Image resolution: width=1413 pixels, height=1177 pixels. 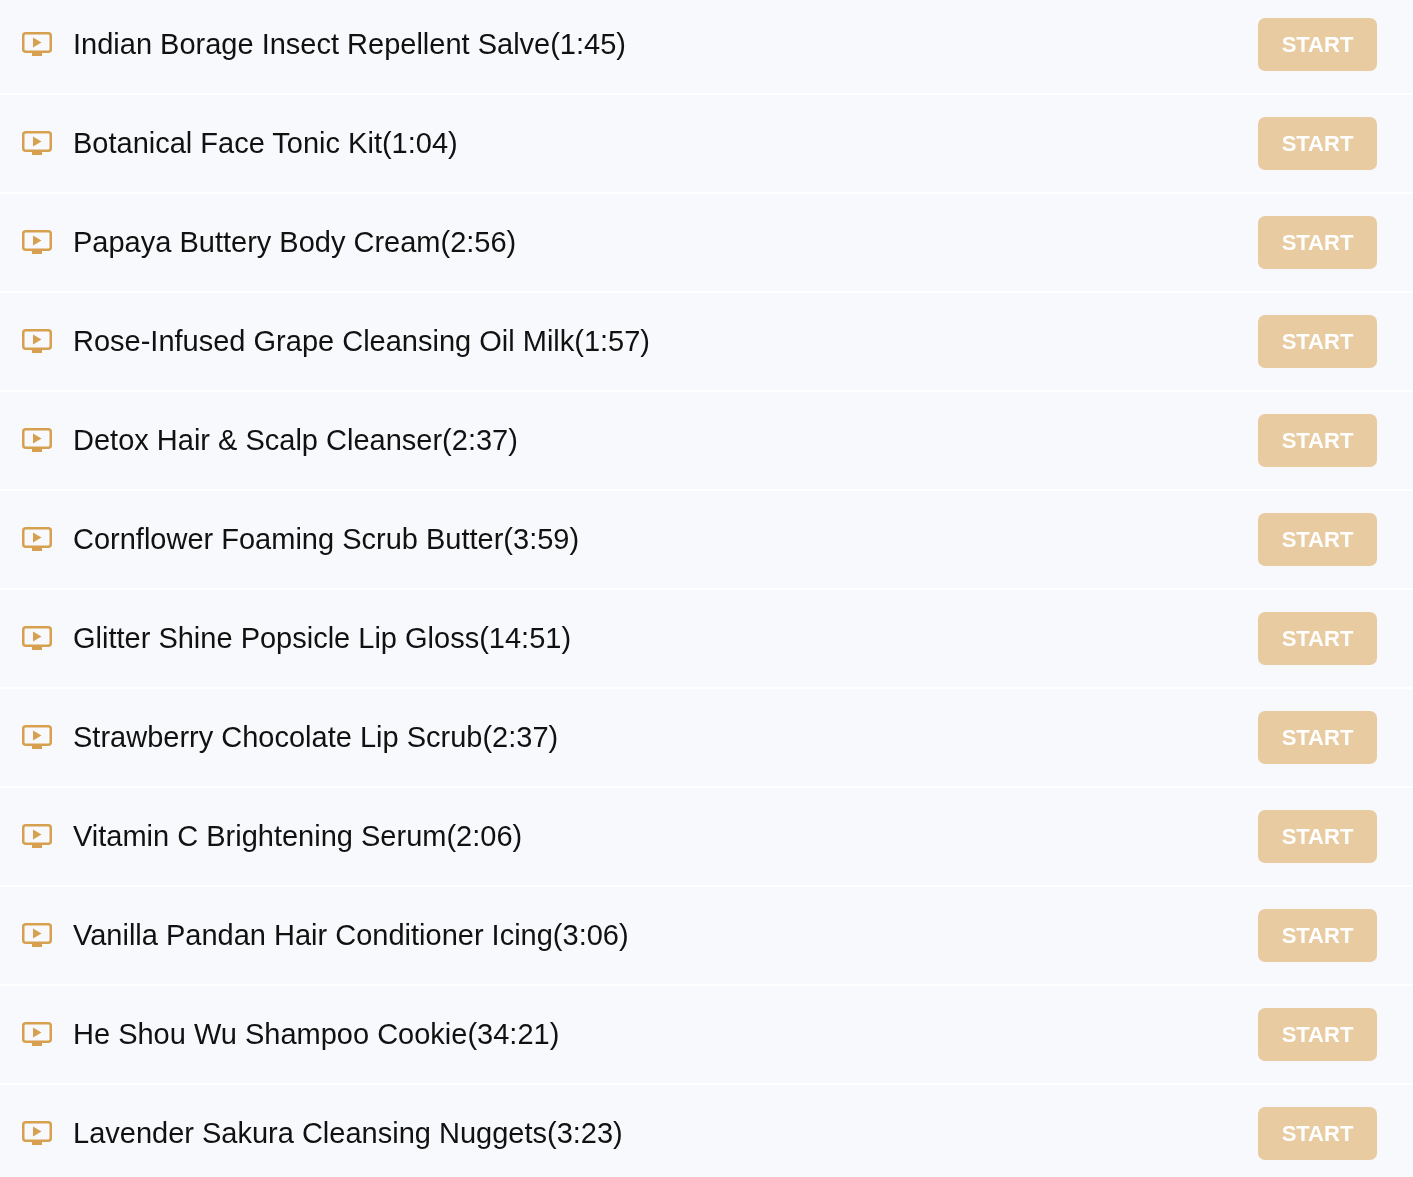 I want to click on lesson-title: He Shou Wu Shampoo Cookie(34:21), so click(x=316, y=1034).